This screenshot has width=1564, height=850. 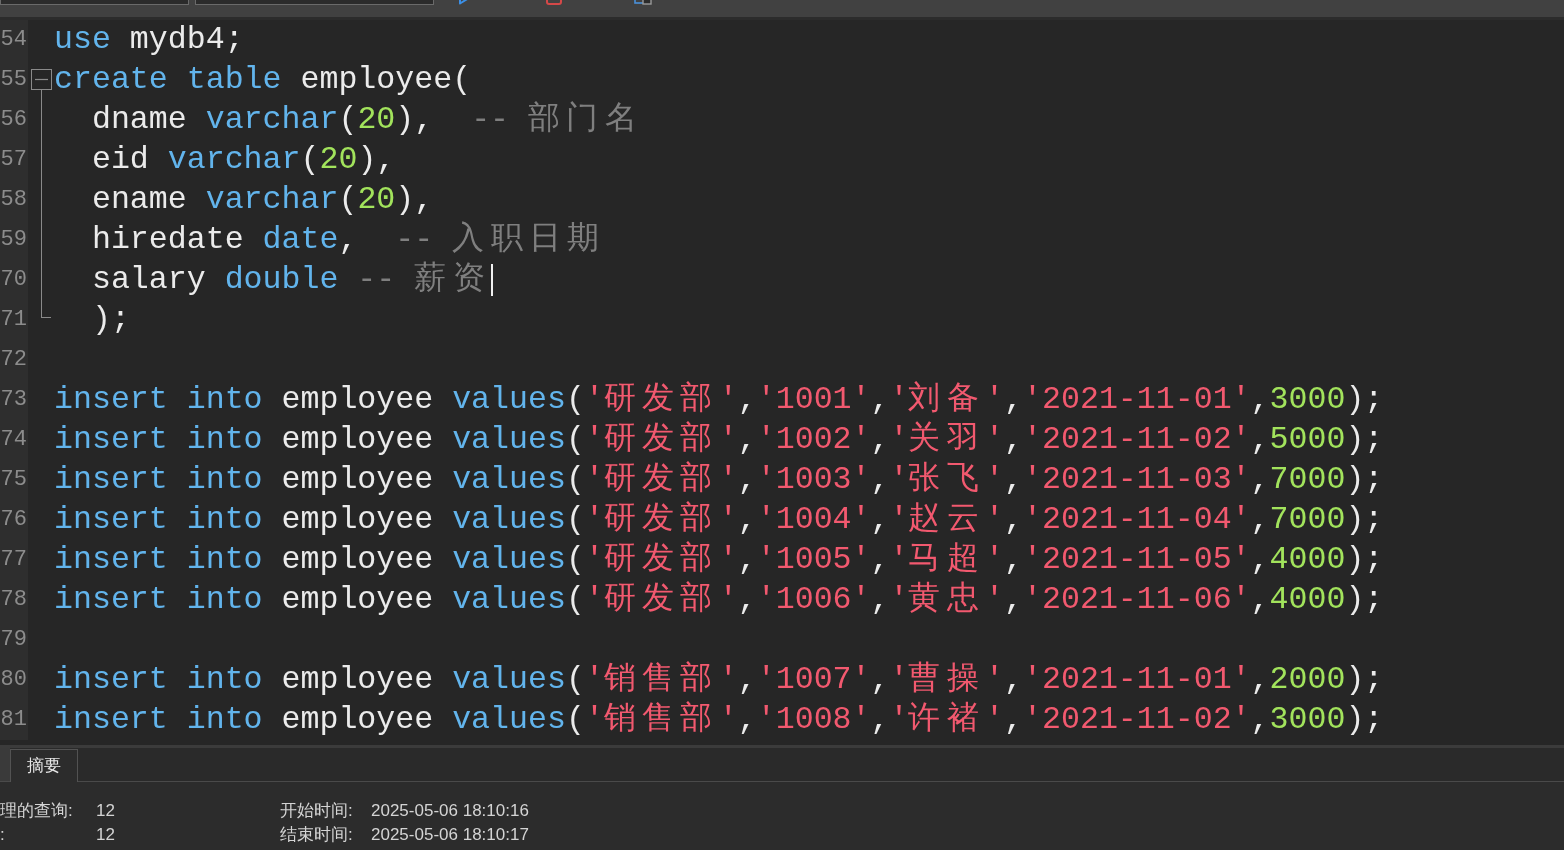 What do you see at coordinates (41, 79) in the screenshot?
I see `collapse-icon` at bounding box center [41, 79].